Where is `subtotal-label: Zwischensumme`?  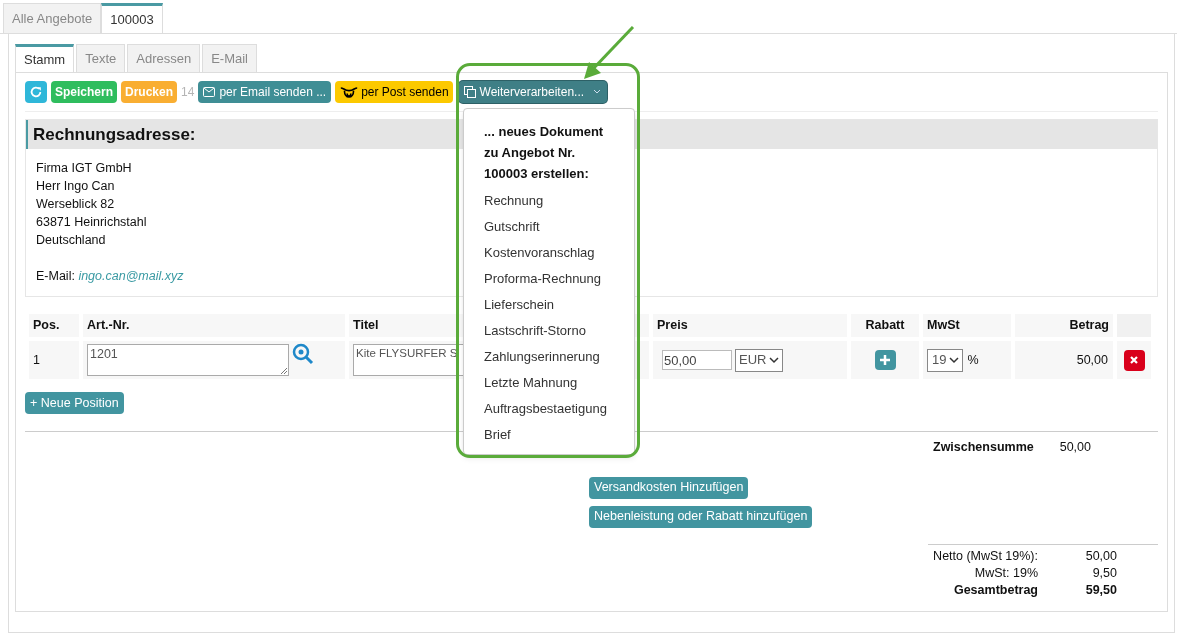
subtotal-label: Zwischensumme is located at coordinates (984, 447).